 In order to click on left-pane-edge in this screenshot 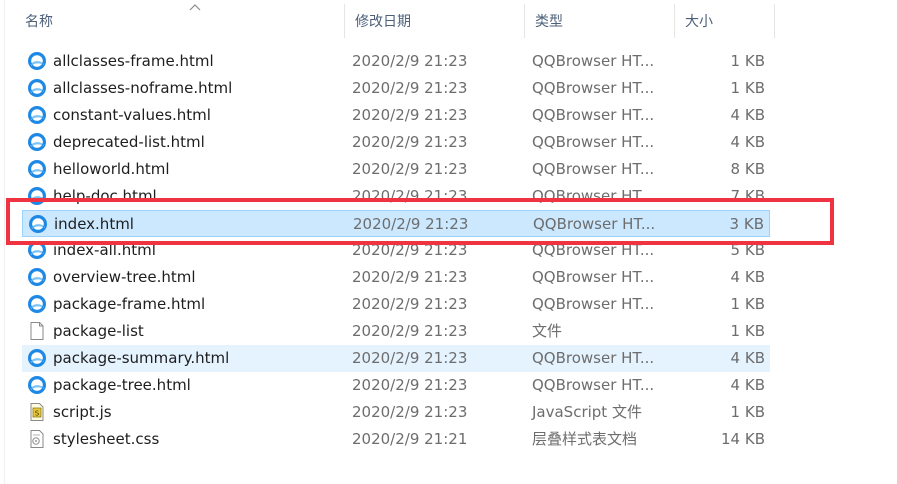, I will do `click(2, 242)`.